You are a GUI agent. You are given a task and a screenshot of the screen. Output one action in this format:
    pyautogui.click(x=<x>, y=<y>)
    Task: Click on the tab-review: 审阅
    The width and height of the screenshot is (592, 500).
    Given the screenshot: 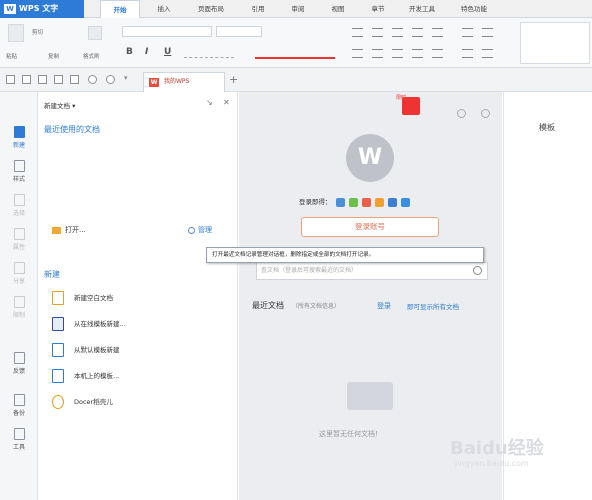 What is the action you would take?
    pyautogui.click(x=298, y=9)
    